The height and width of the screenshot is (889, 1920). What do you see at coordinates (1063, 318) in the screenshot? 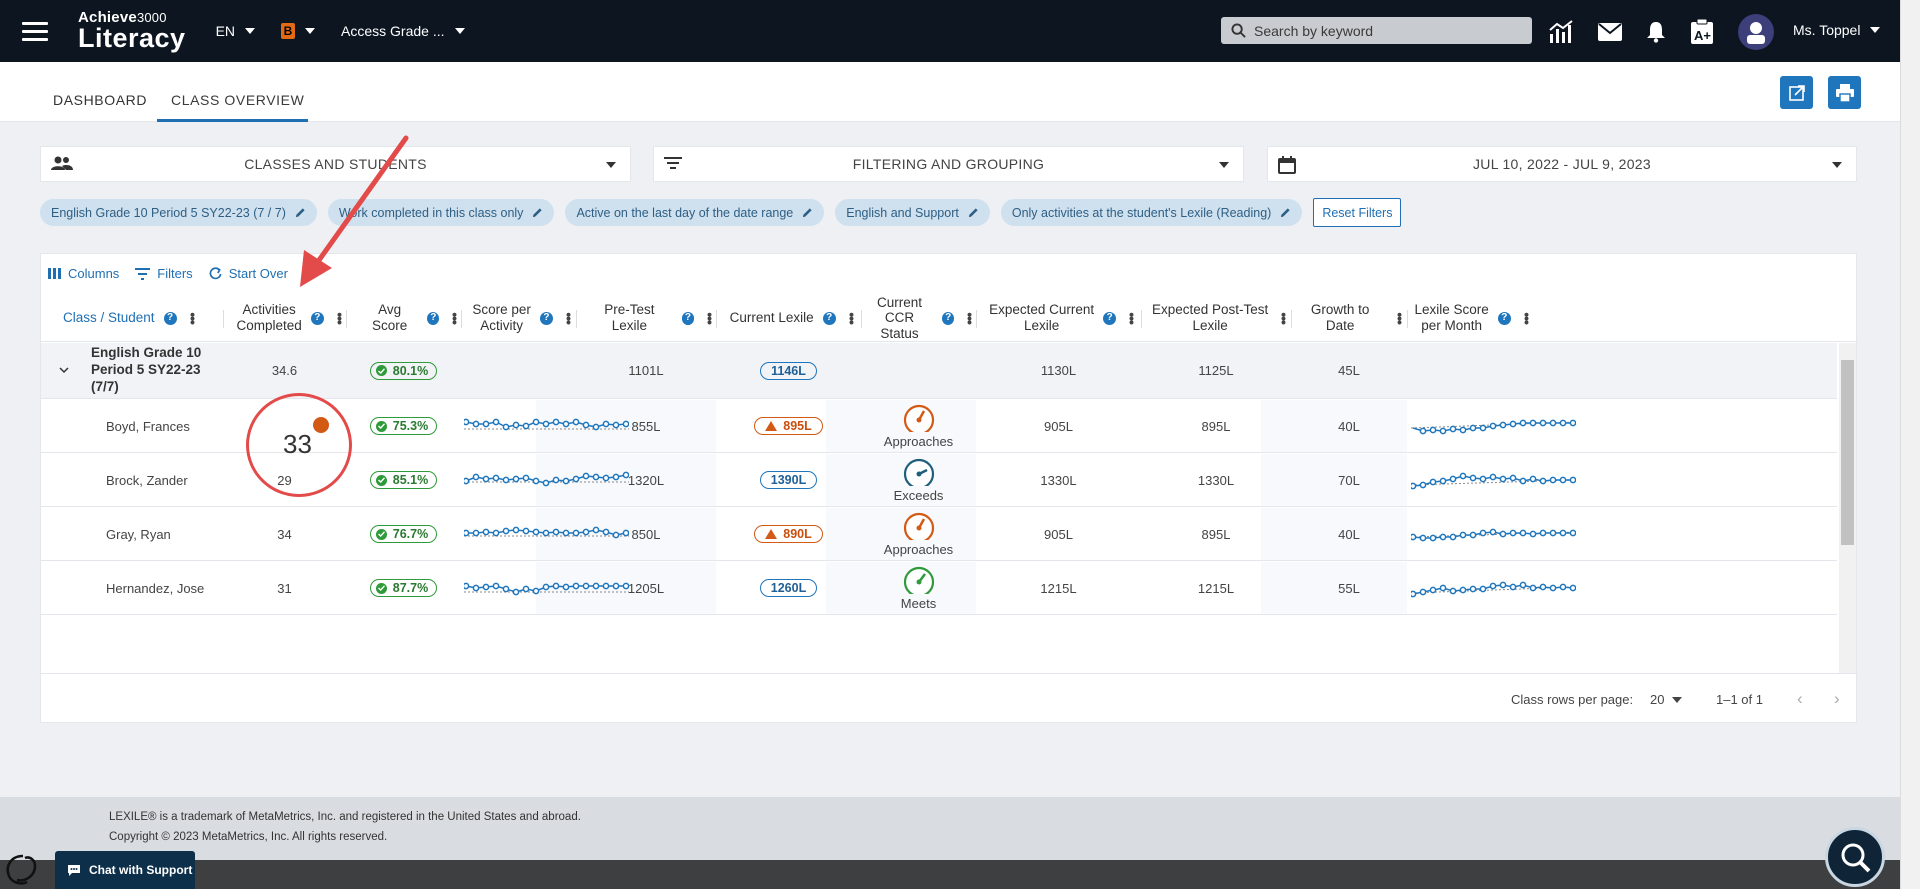
I see `col-expected-current-lexile: Expected Current Lexile? •••` at bounding box center [1063, 318].